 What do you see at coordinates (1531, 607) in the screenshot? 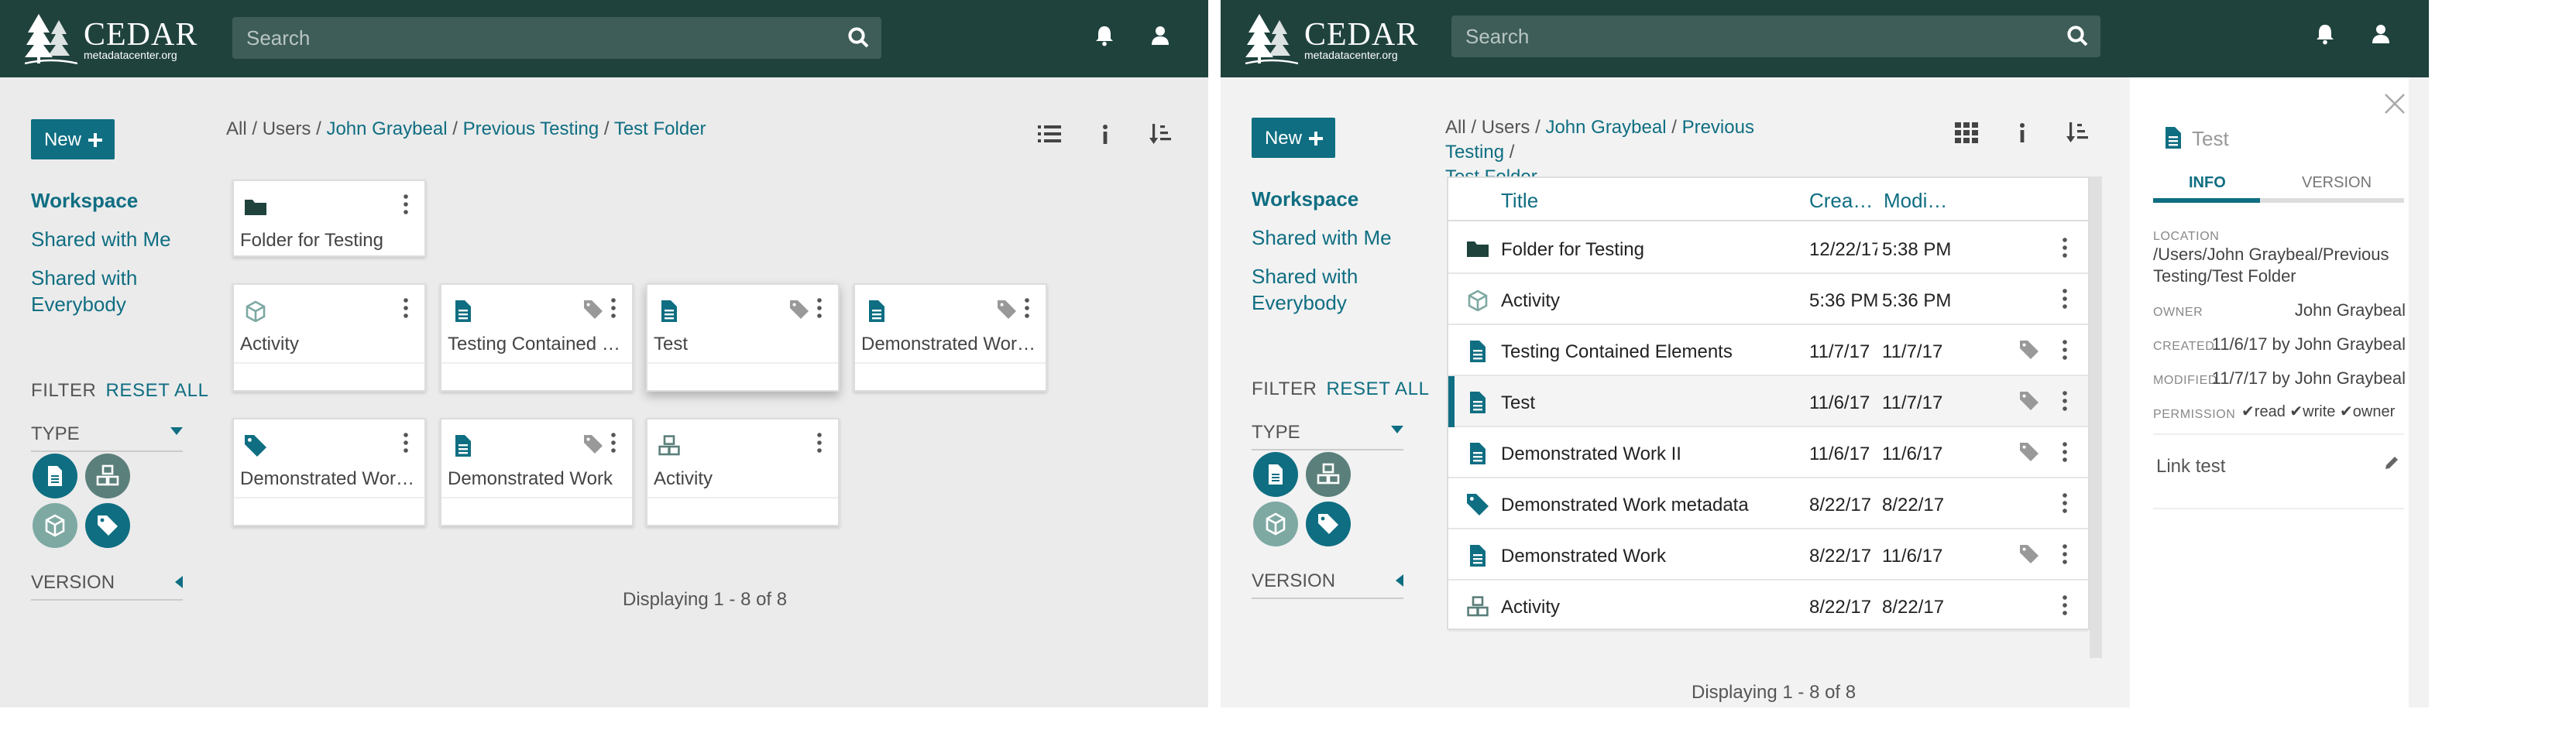
I see `row-title: Activity` at bounding box center [1531, 607].